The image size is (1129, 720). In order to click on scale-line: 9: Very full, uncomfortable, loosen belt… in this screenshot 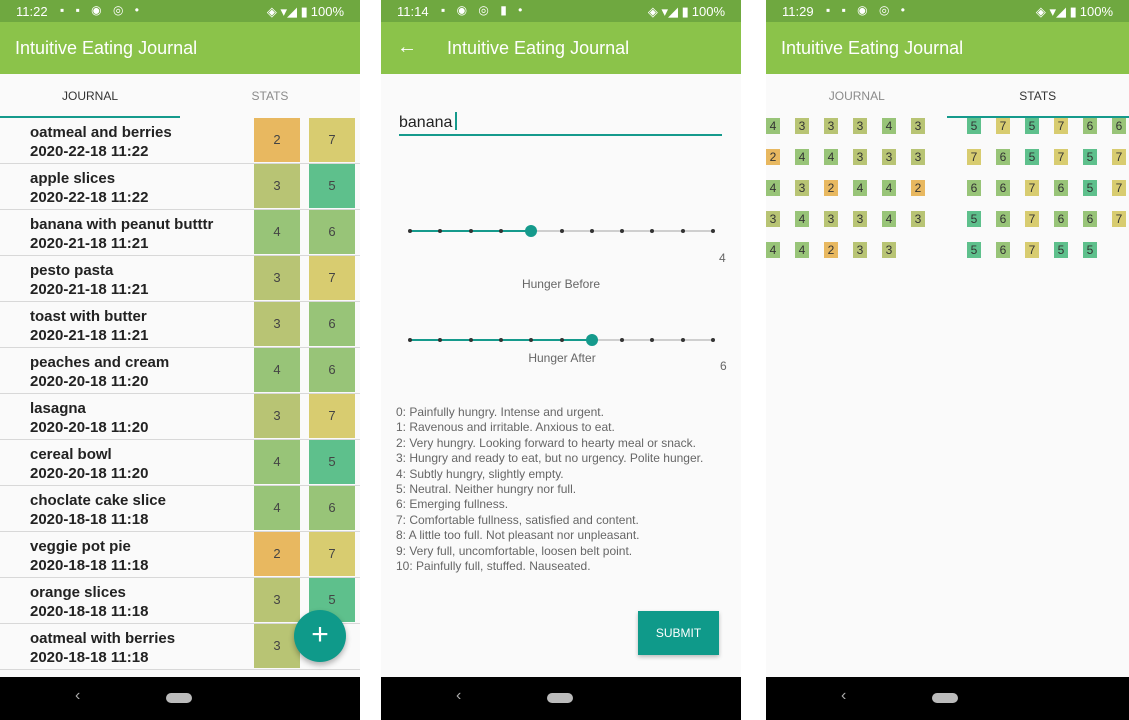, I will do `click(514, 550)`.